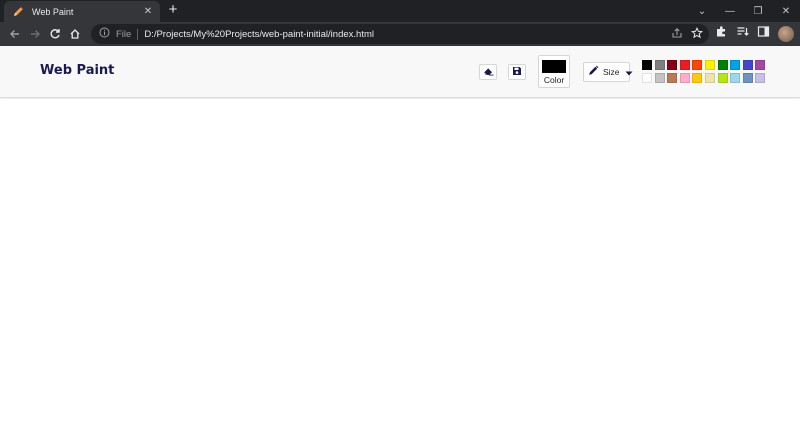 This screenshot has height=425, width=800. Describe the element at coordinates (148, 11) in the screenshot. I see `close-tab-icon: ✕` at that location.